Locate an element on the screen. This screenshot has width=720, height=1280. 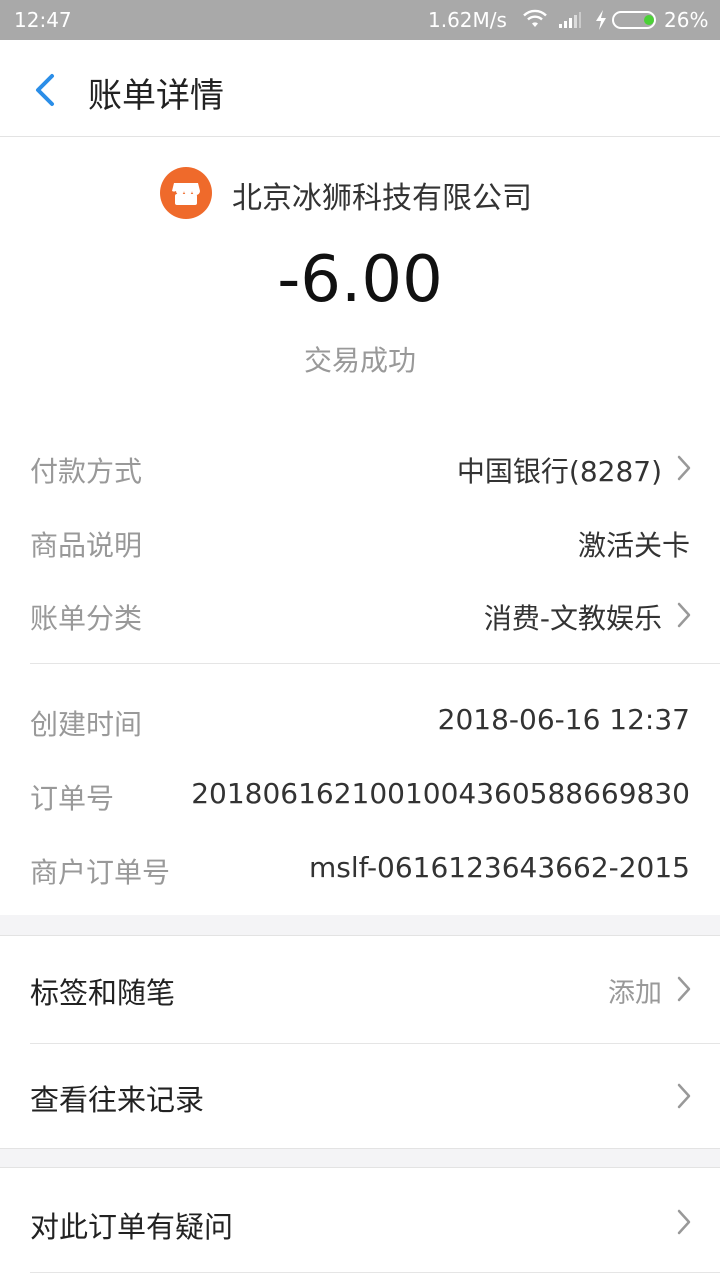
store-icon is located at coordinates (186, 193).